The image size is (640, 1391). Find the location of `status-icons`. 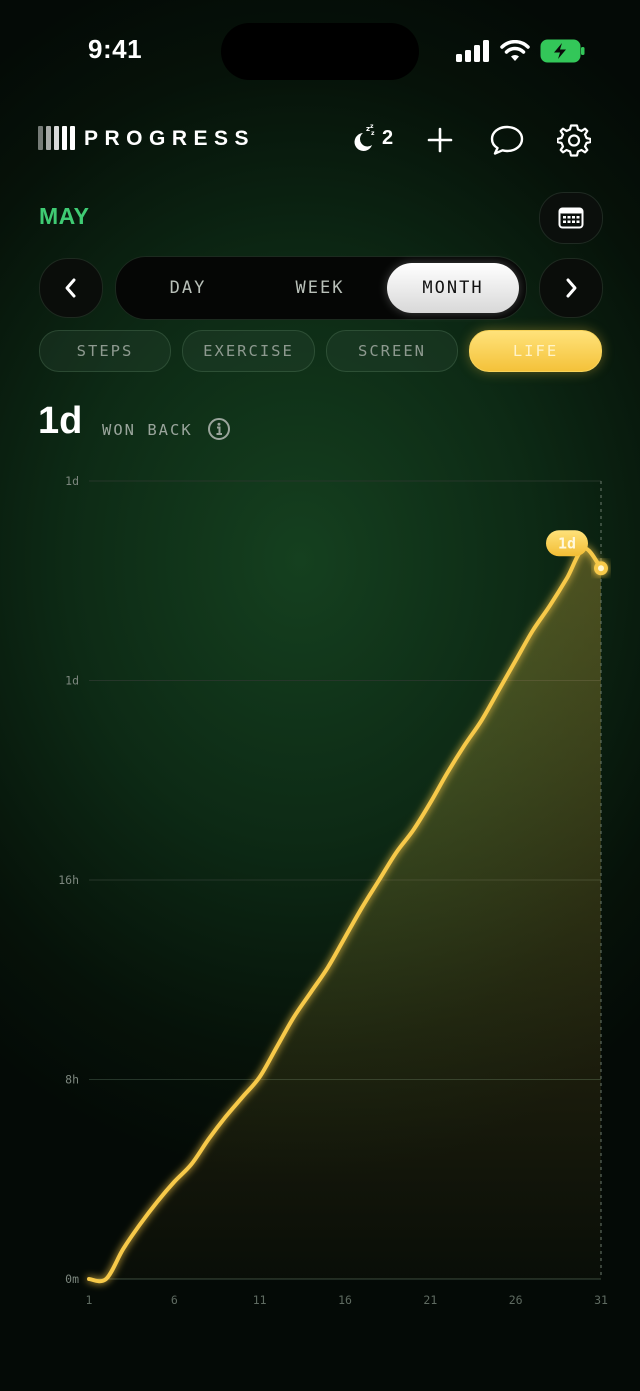

status-icons is located at coordinates (521, 51).